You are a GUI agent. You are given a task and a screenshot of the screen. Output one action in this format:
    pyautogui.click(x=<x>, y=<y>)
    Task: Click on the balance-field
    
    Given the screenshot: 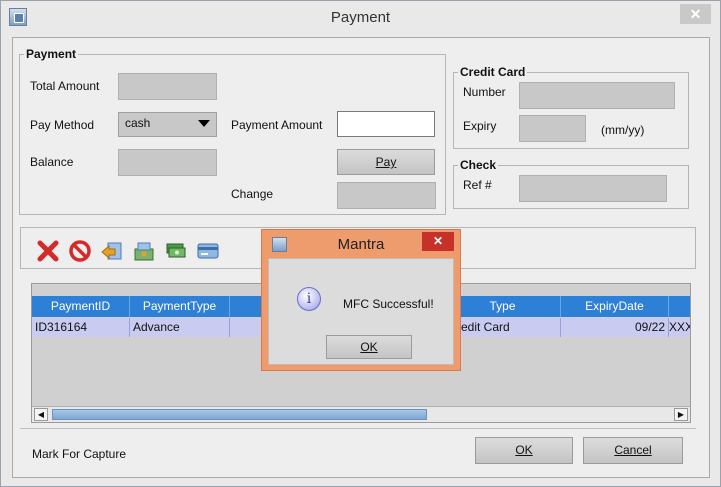 What is the action you would take?
    pyautogui.click(x=167, y=162)
    